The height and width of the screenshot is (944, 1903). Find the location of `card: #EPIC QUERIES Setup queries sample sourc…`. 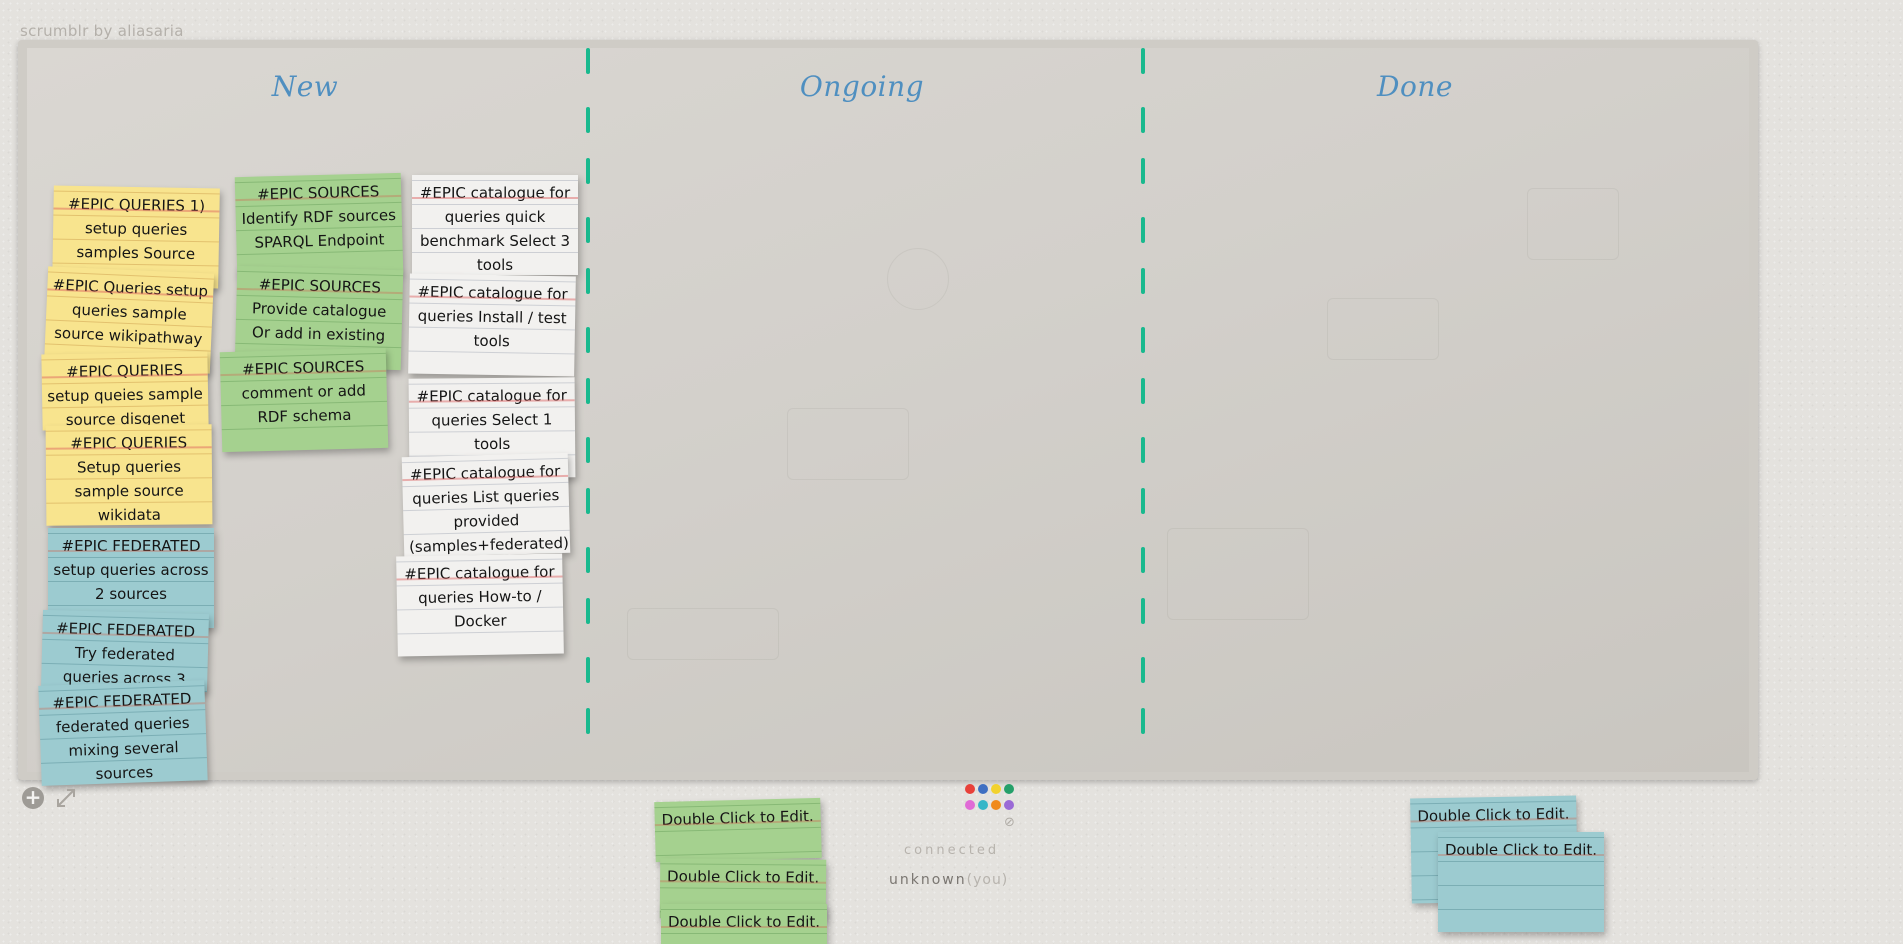

card: #EPIC QUERIES Setup queries sample sourc… is located at coordinates (129, 475).